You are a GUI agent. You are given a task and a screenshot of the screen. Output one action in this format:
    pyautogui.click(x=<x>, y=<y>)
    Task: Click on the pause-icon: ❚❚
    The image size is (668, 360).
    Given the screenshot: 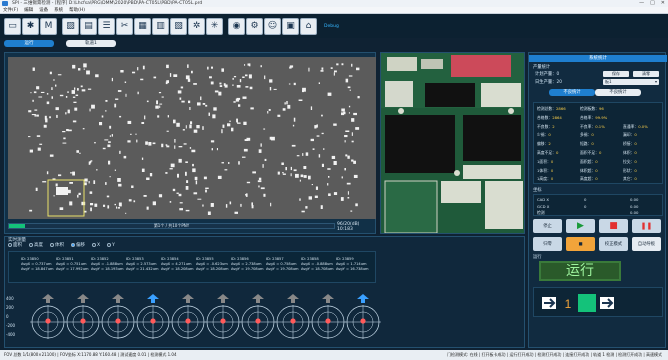 What is the action you would take?
    pyautogui.click(x=646, y=226)
    